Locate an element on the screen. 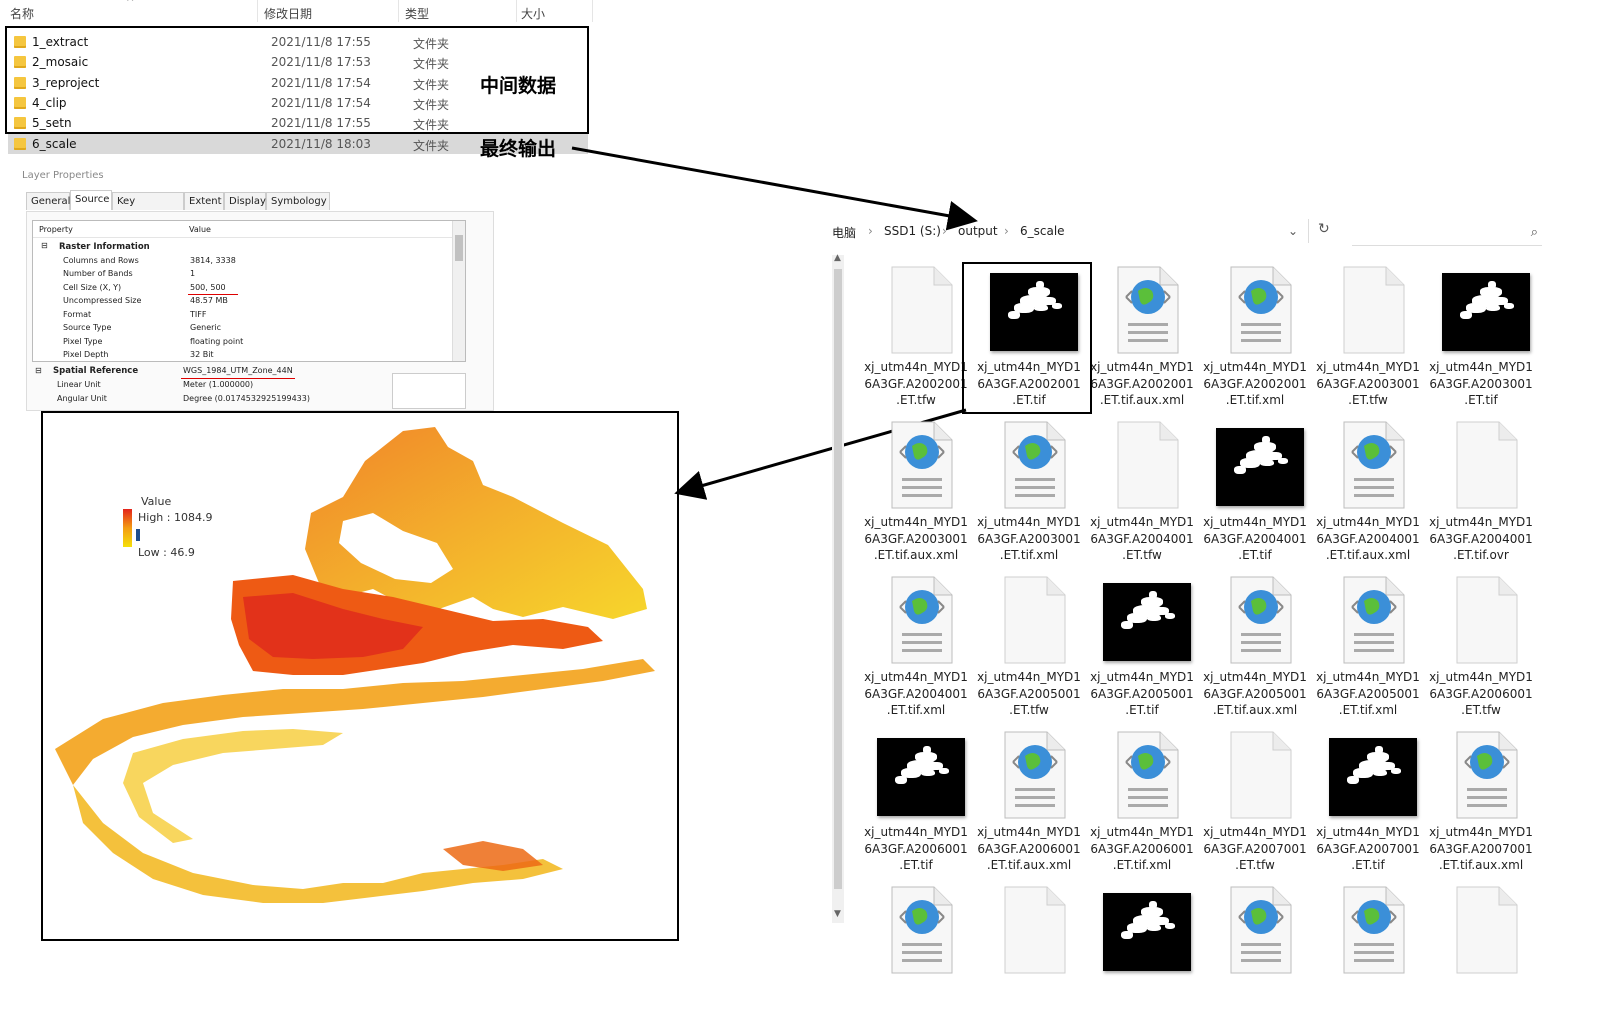 The width and height of the screenshot is (1611, 1033). file-name-label: xj_utm44n_MYD1 6A3GF.A2007001 .ET.tif is located at coordinates (1368, 849).